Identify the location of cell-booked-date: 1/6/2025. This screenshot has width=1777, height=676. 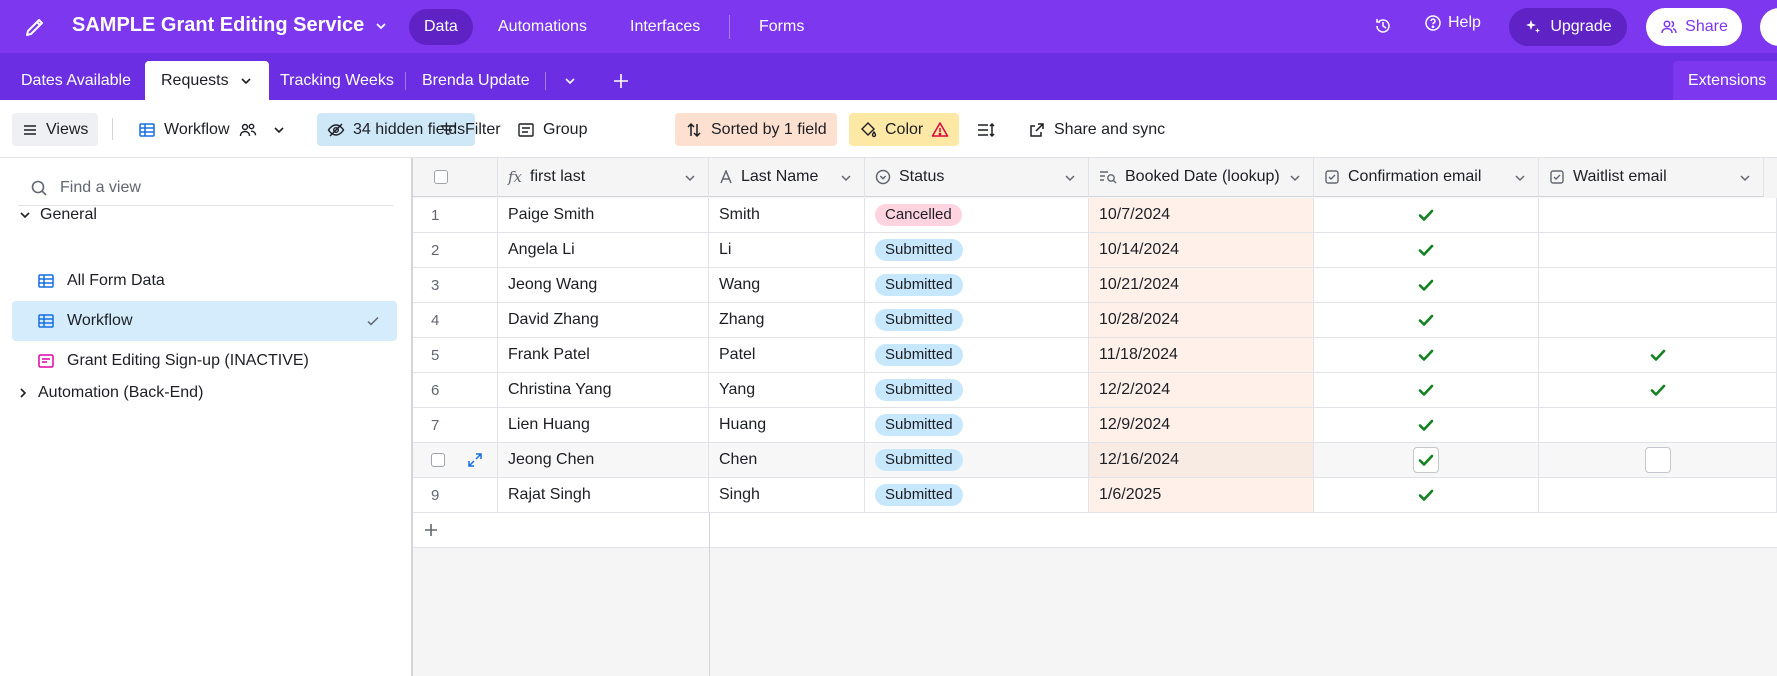
(1201, 495).